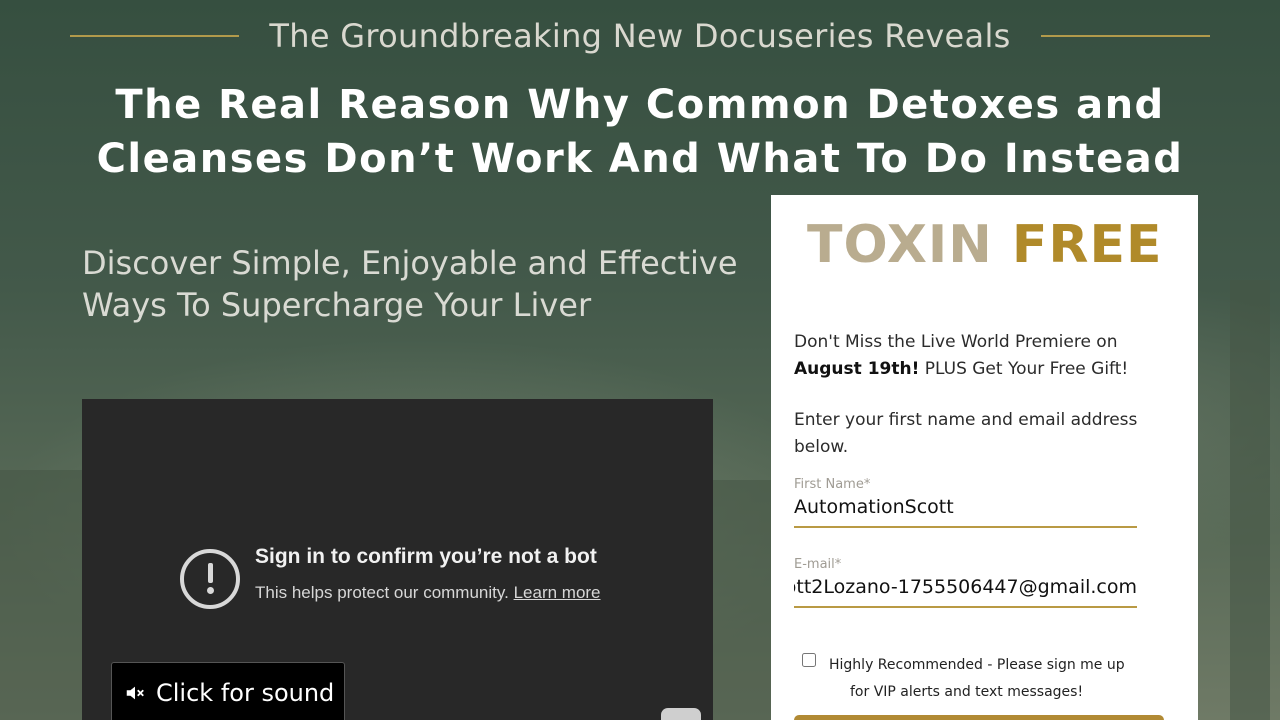 Image resolution: width=1280 pixels, height=720 pixels. Describe the element at coordinates (245, 693) in the screenshot. I see `click-for-sound-label: Click for sound` at that location.